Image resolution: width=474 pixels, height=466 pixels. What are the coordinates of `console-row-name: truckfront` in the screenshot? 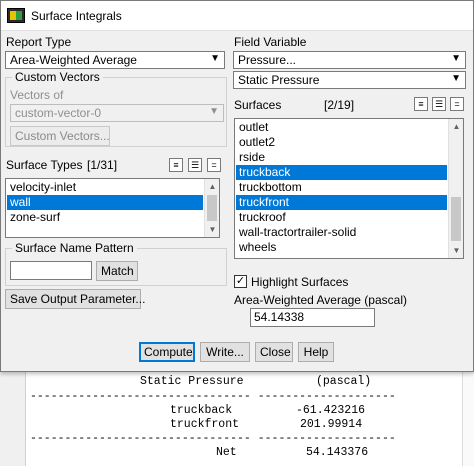 It's located at (205, 424).